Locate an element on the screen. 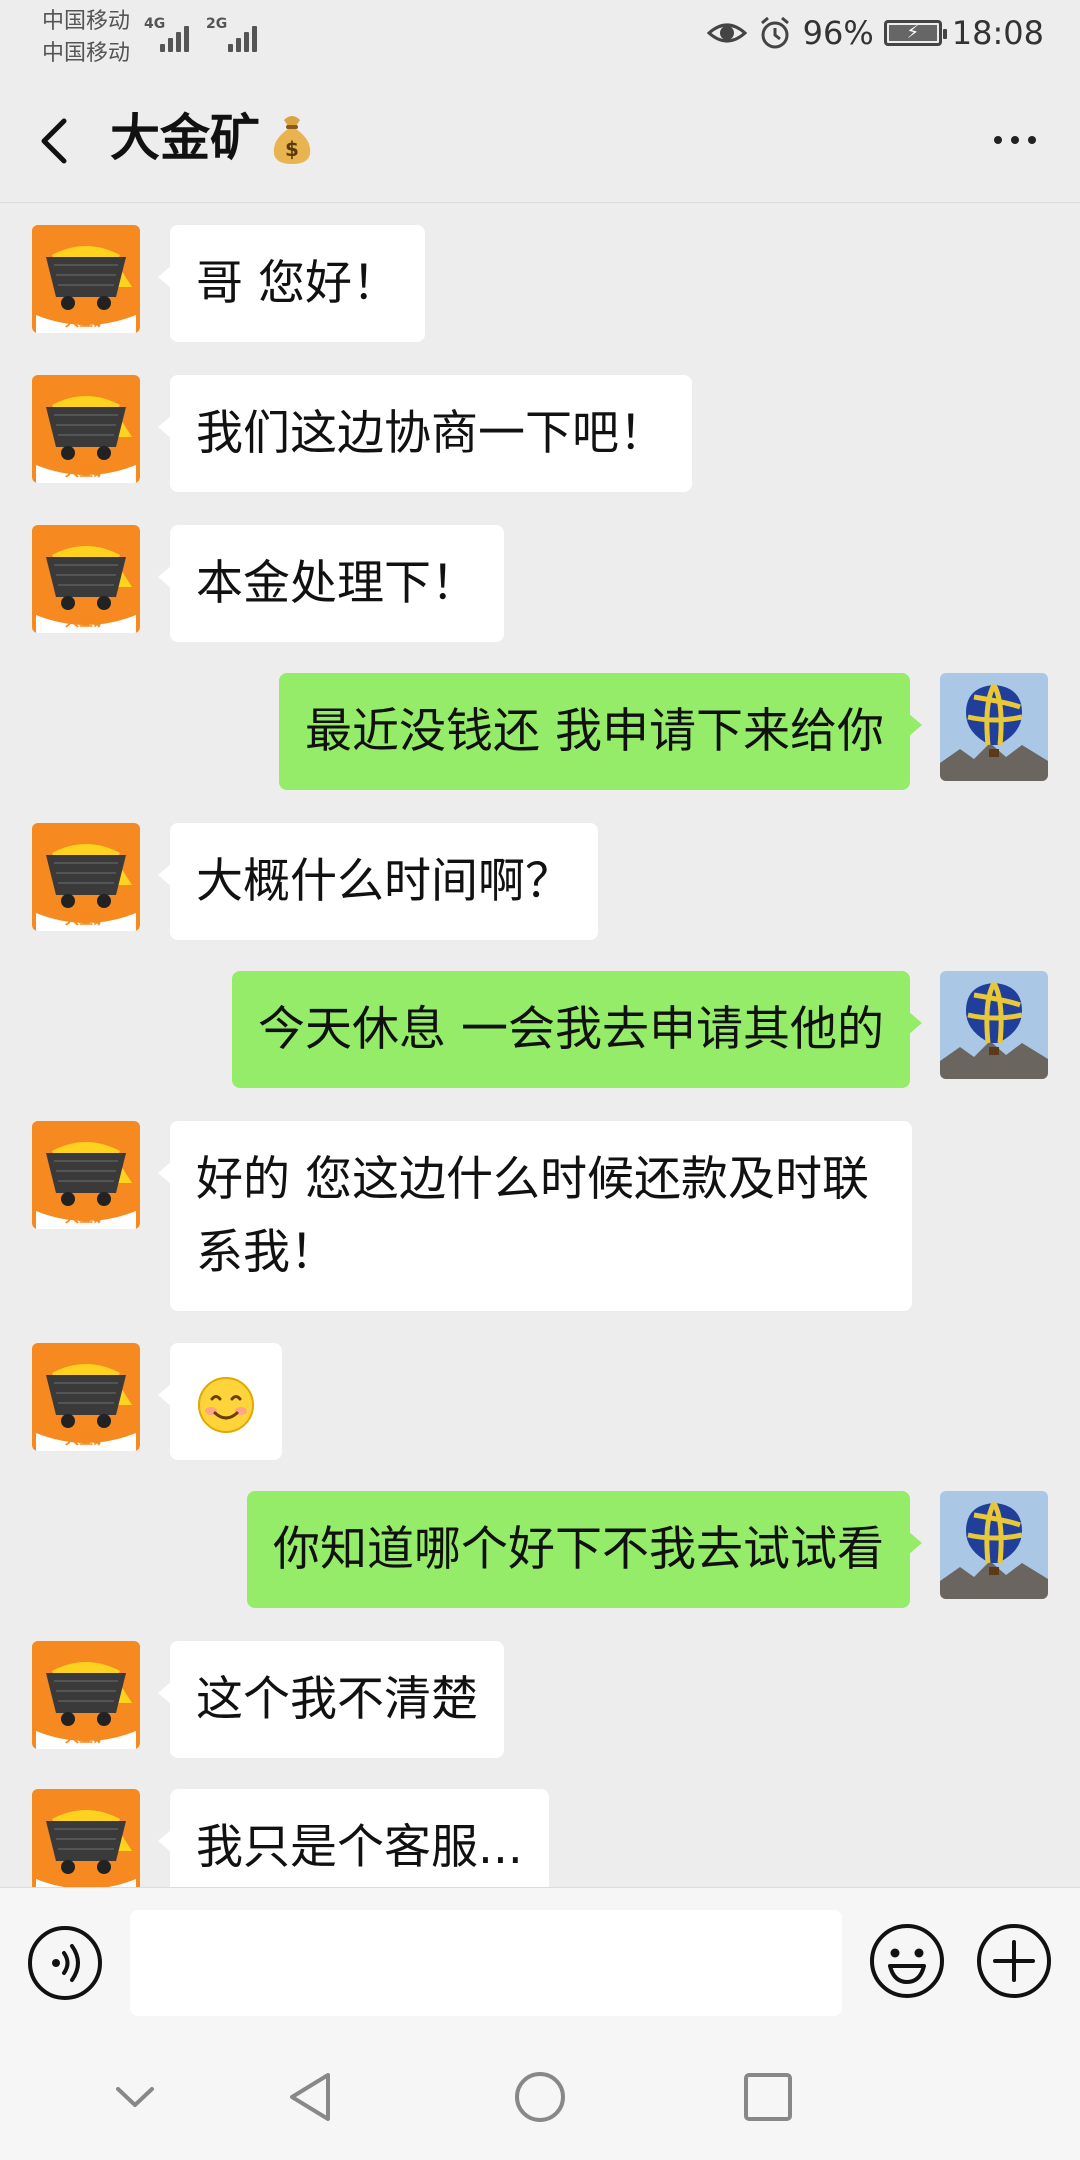  money-bag-icon: $ is located at coordinates (292, 140).